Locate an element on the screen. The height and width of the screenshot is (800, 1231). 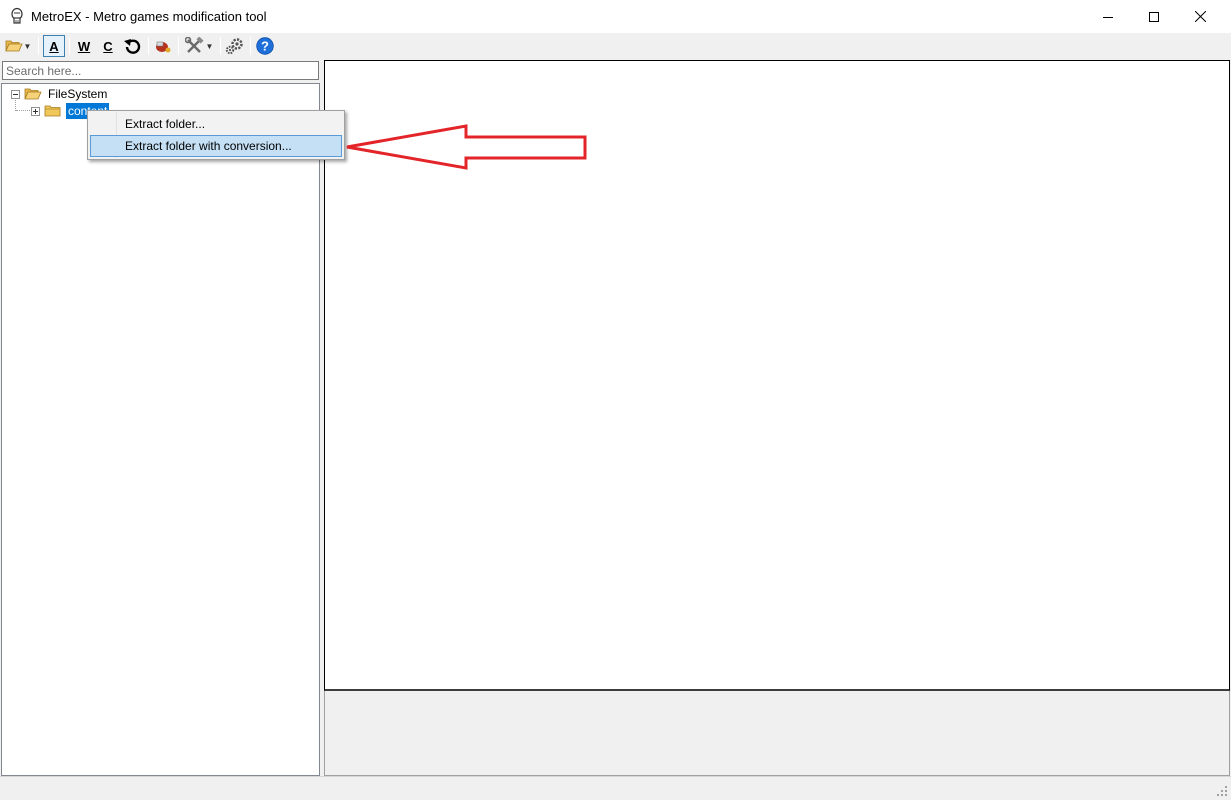
properties-panel is located at coordinates (777, 733).